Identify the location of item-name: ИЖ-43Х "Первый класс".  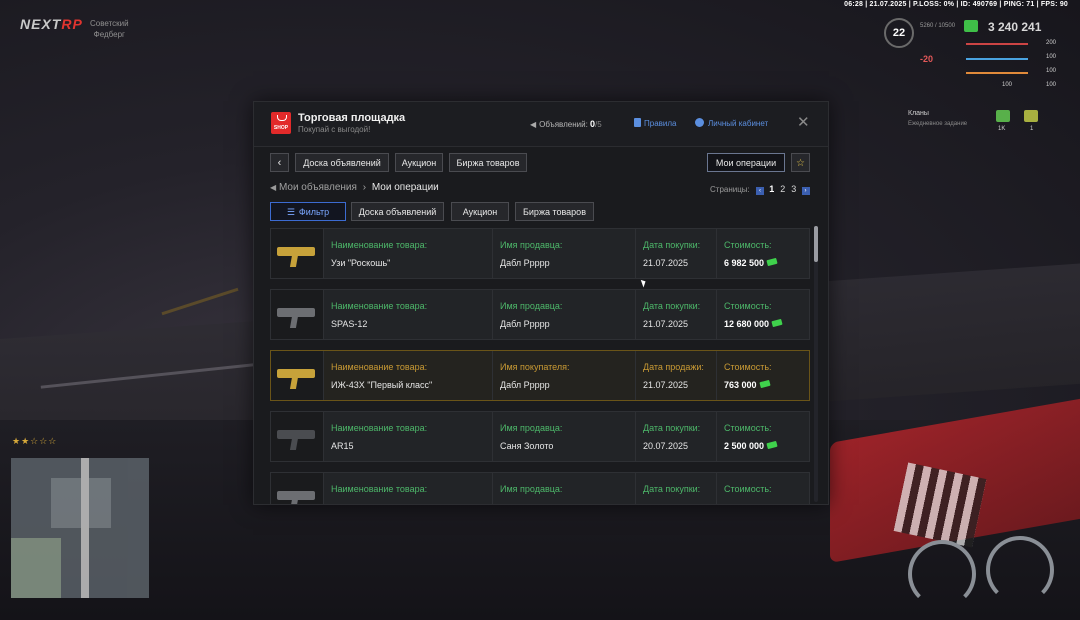
(382, 385).